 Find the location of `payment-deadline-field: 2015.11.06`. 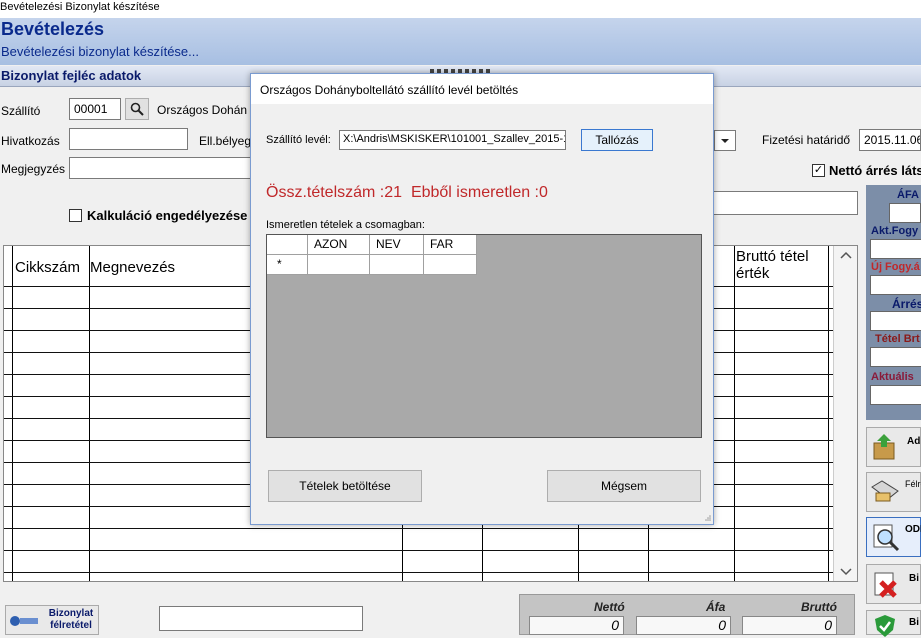

payment-deadline-field: 2015.11.06 is located at coordinates (890, 140).